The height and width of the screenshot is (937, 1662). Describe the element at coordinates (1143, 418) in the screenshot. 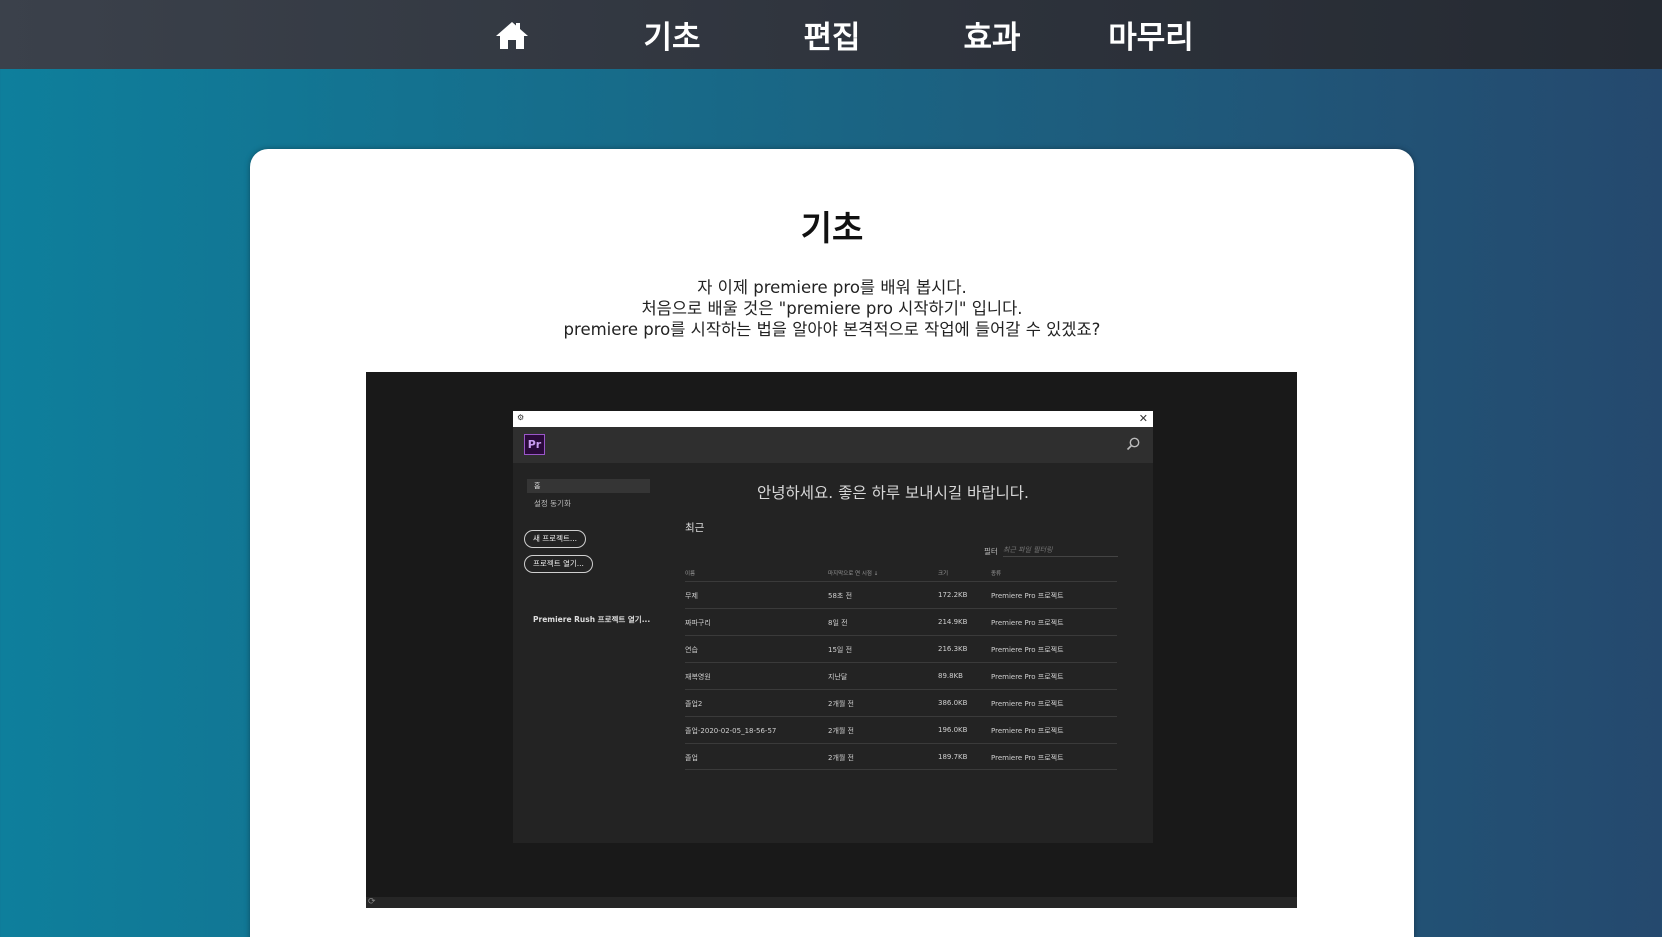

I see `close-icon: ✕` at that location.